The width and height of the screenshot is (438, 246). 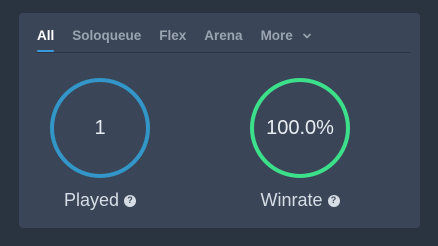 I want to click on tab-all: All, so click(x=45, y=36).